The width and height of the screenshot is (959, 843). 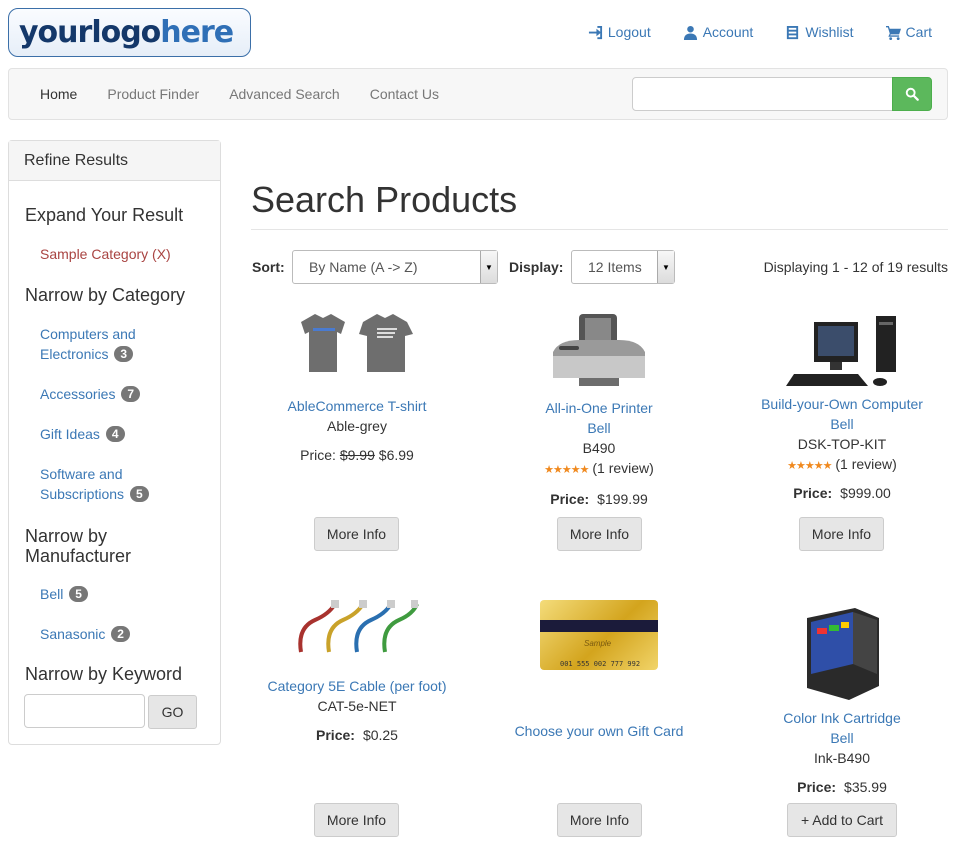 What do you see at coordinates (88, 344) in the screenshot?
I see `category-link-computers: Computers and Electronics 3` at bounding box center [88, 344].